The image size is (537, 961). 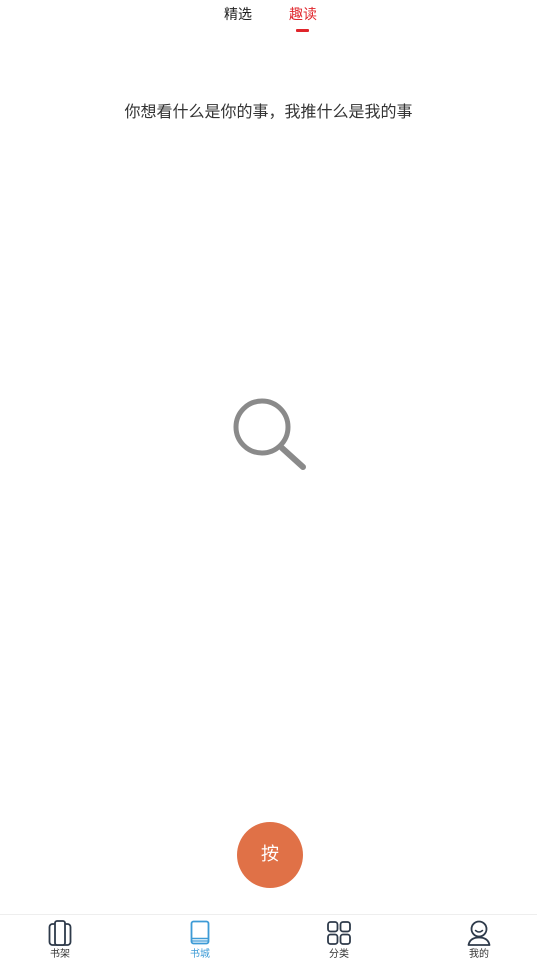 I want to click on user-icon, so click(x=479, y=933).